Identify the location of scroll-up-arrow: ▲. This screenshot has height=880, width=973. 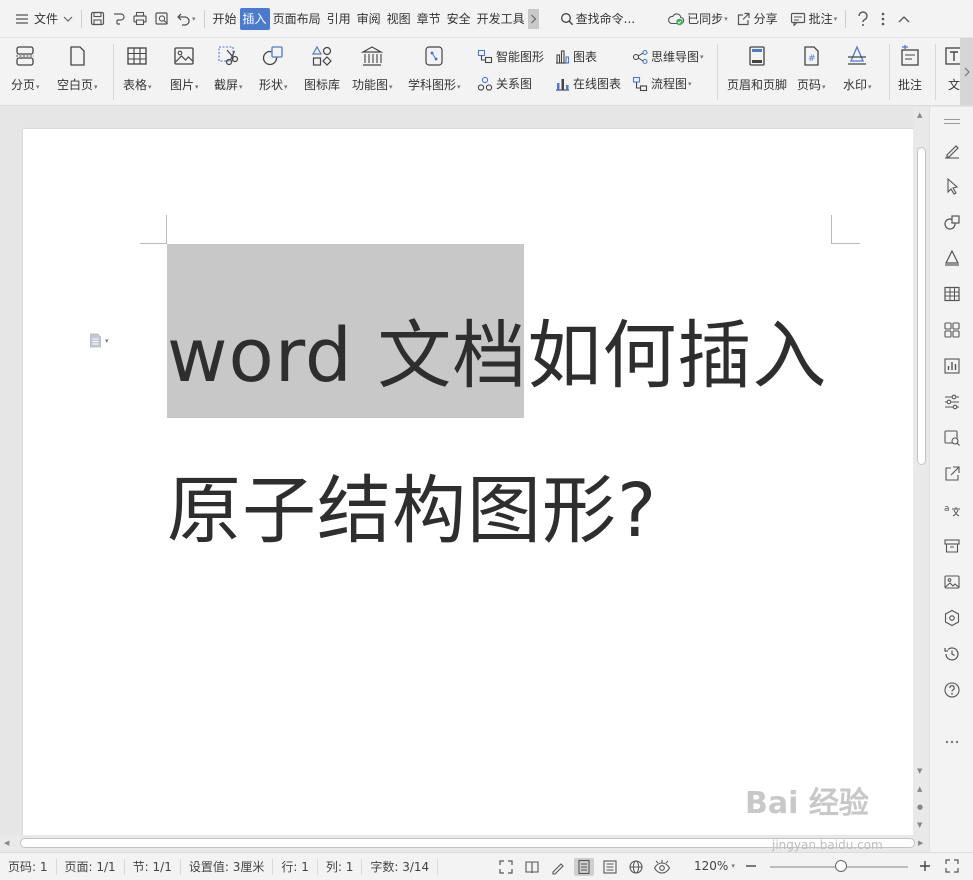
(919, 115).